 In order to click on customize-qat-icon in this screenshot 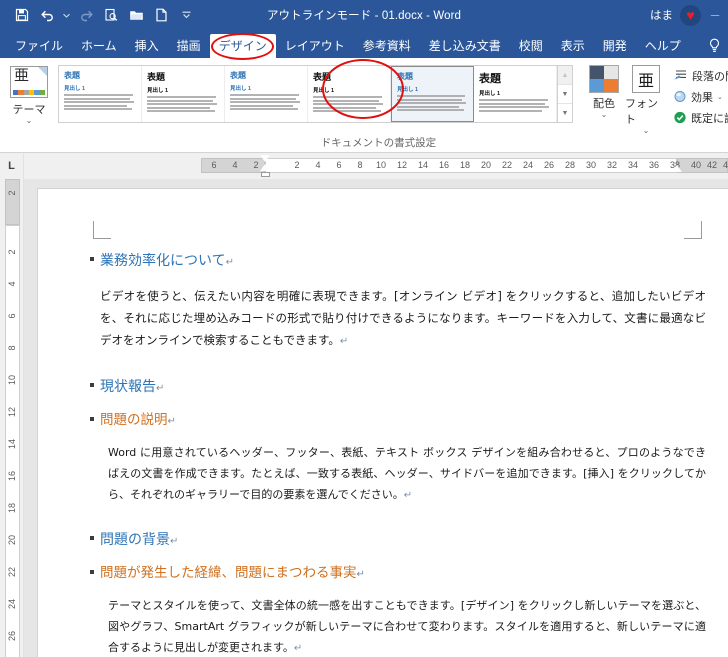, I will do `click(186, 15)`.